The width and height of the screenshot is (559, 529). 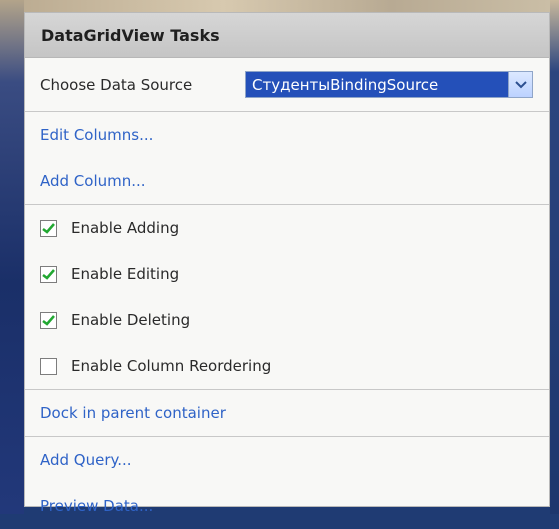 What do you see at coordinates (125, 228) in the screenshot?
I see `enable-adding-label: Enable Adding` at bounding box center [125, 228].